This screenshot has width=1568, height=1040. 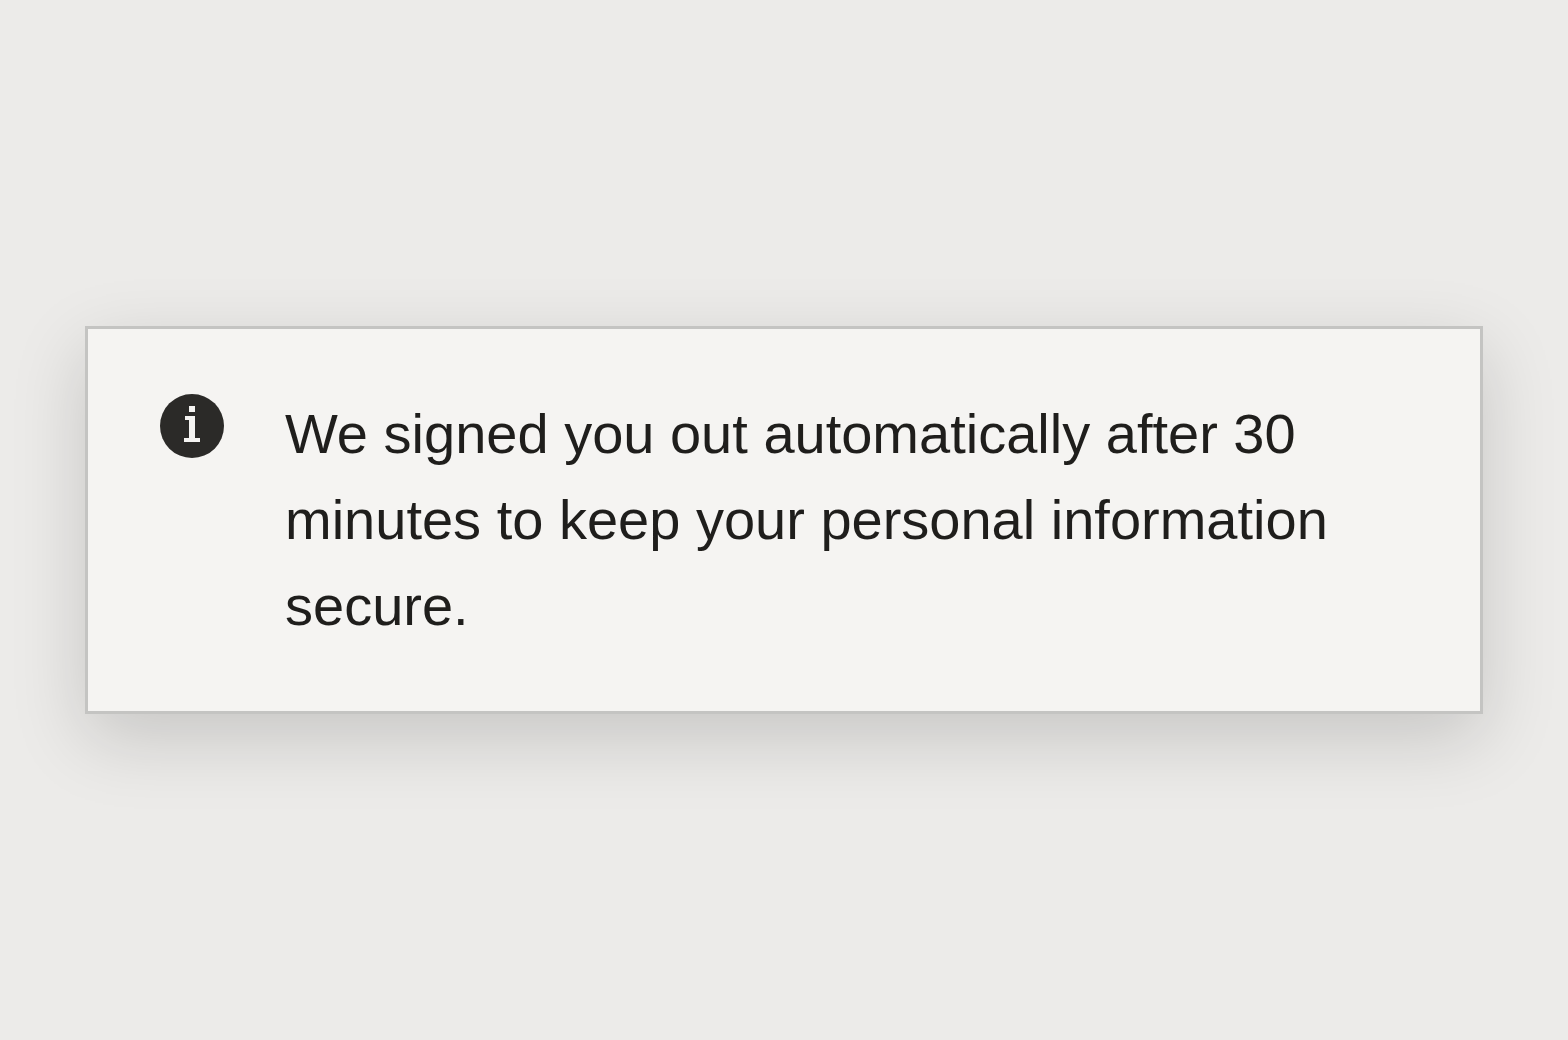 What do you see at coordinates (192, 426) in the screenshot?
I see `info-icon` at bounding box center [192, 426].